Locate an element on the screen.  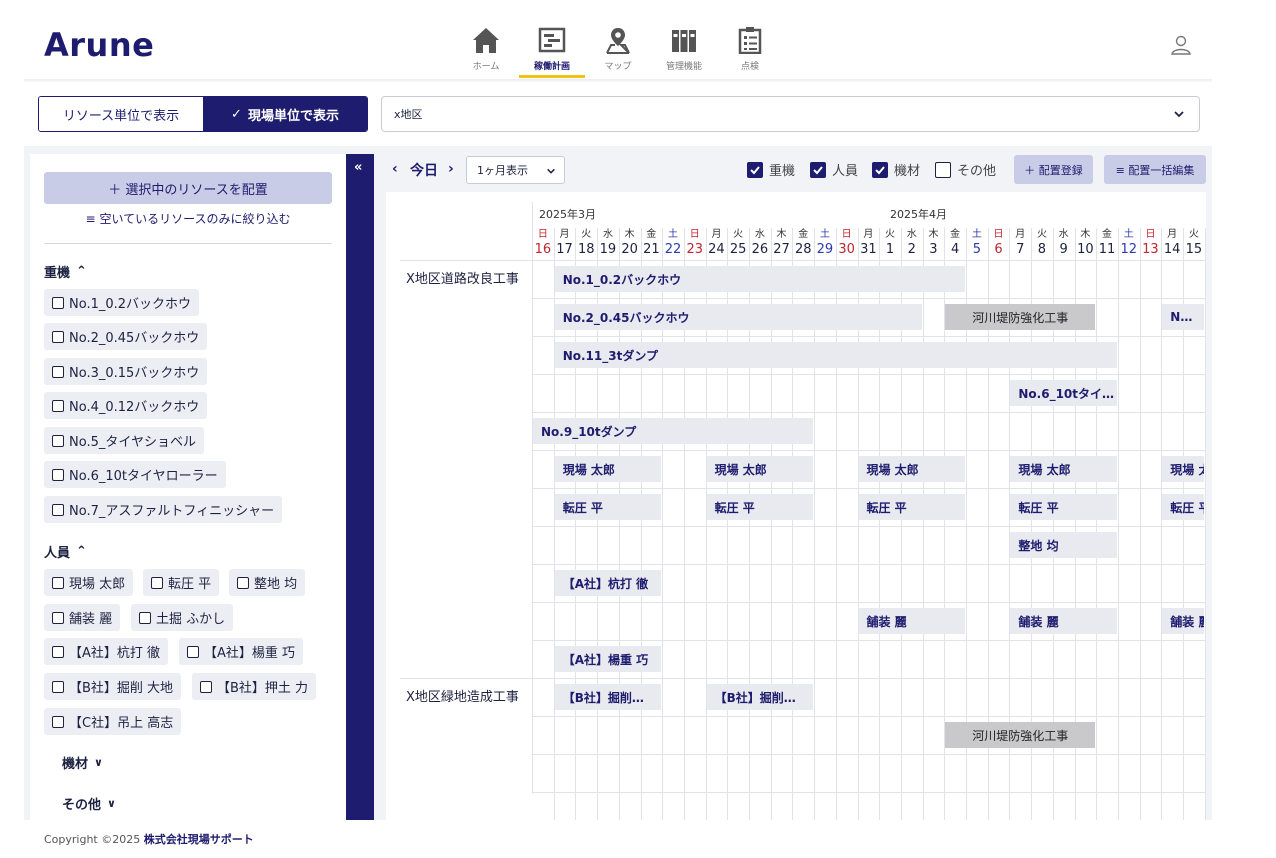
section-staff-toggle: 人員 ⌃ is located at coordinates (65, 551).